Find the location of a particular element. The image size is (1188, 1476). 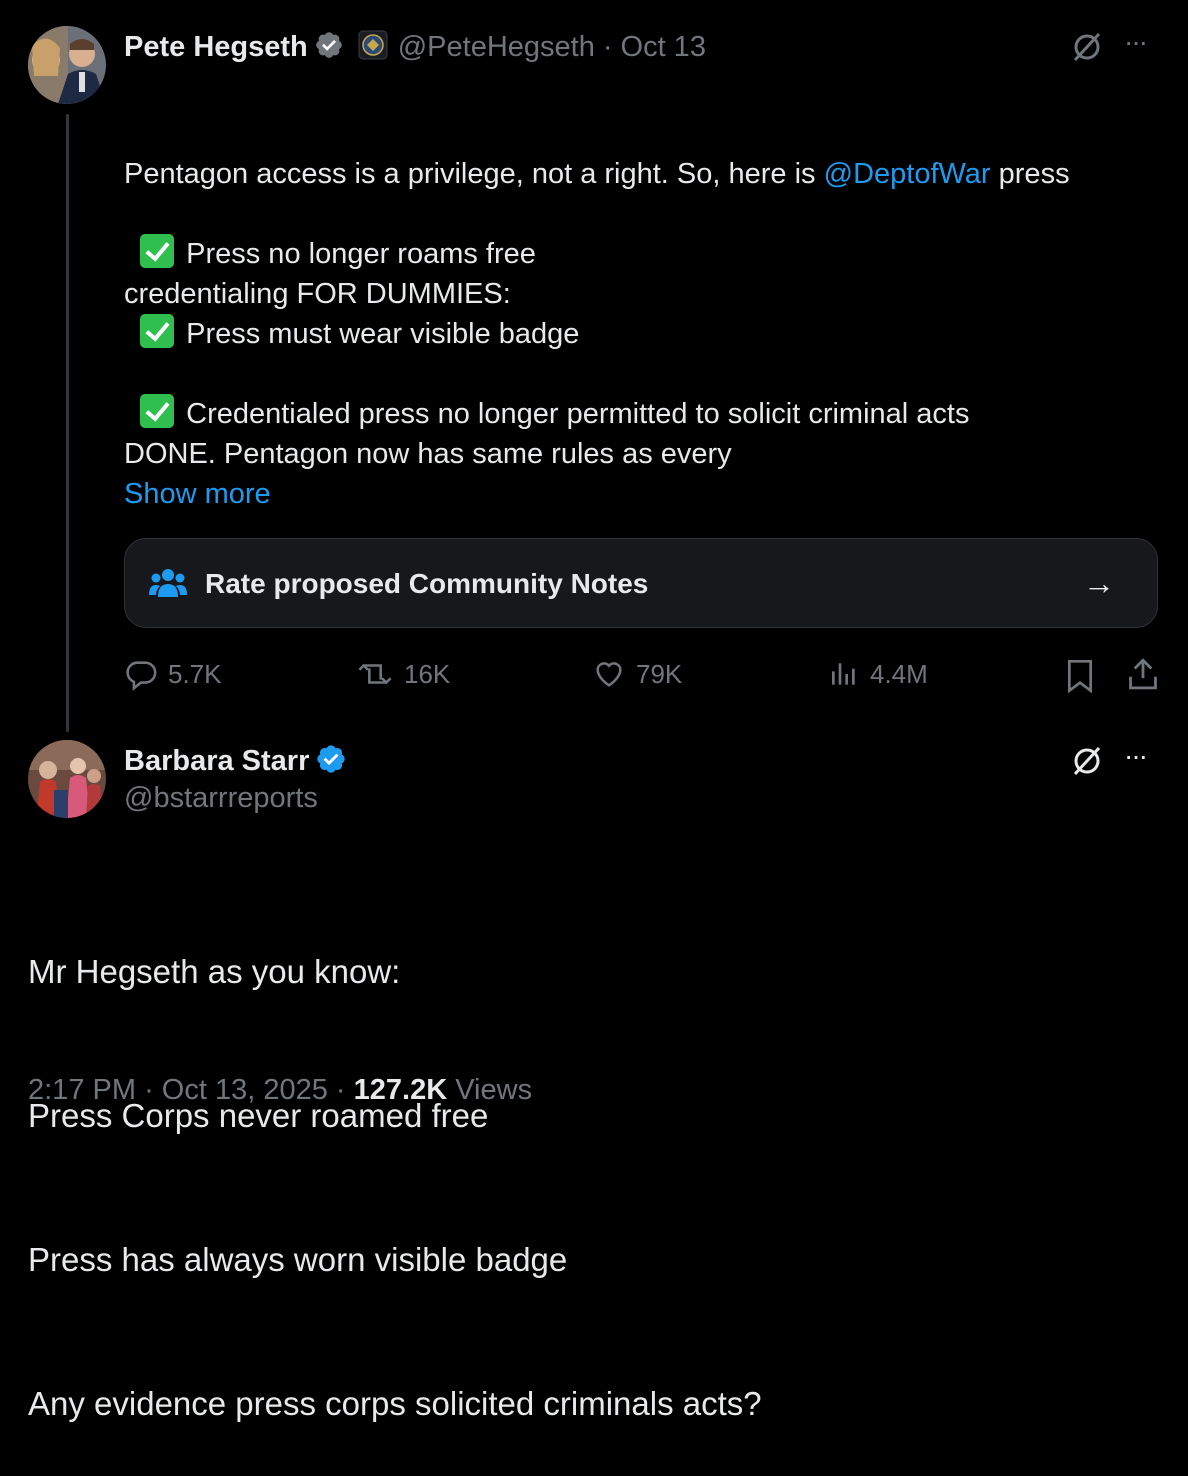

tweet-header: Pete Hegseth @PeteHegseth · Oct 13 is located at coordinates (415, 47).